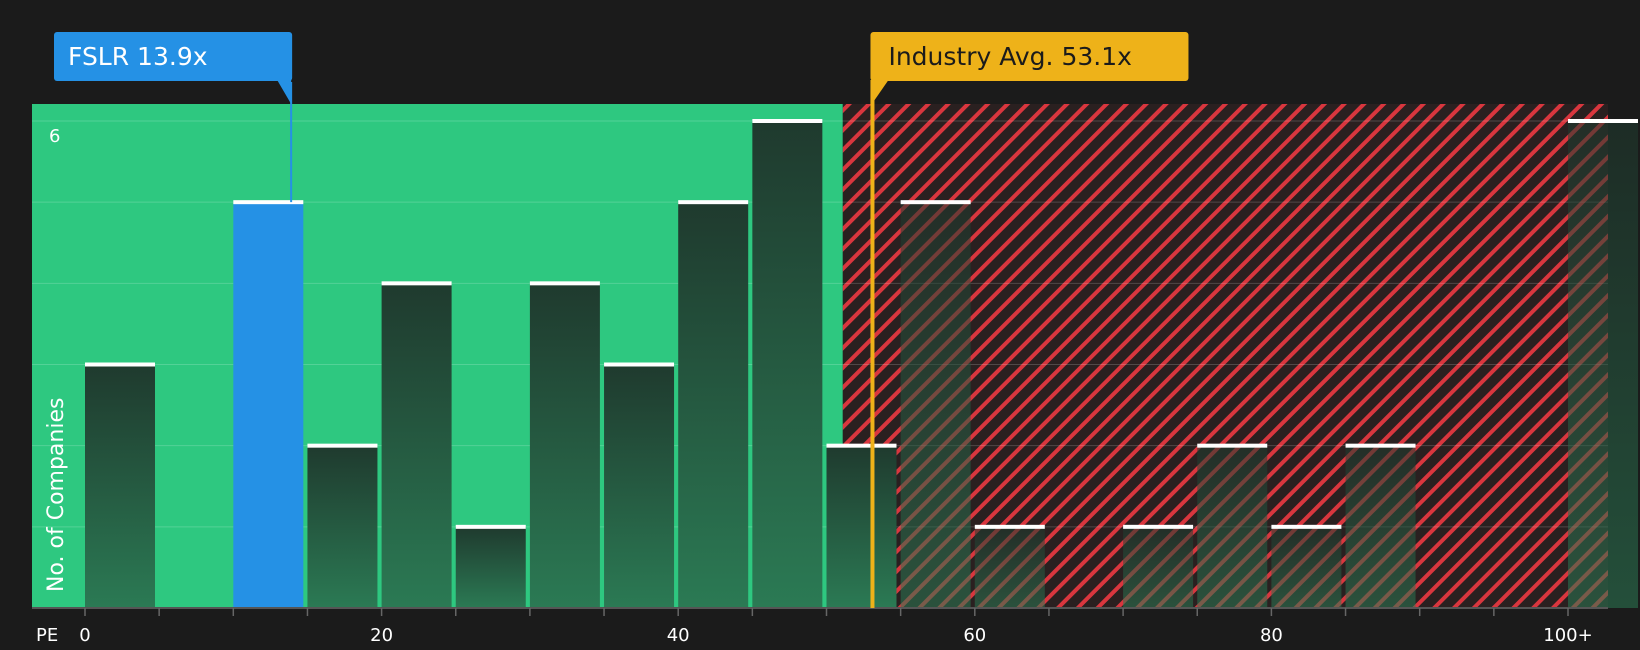  Describe the element at coordinates (56, 495) in the screenshot. I see `y-axis-label: No. of Companies` at that location.